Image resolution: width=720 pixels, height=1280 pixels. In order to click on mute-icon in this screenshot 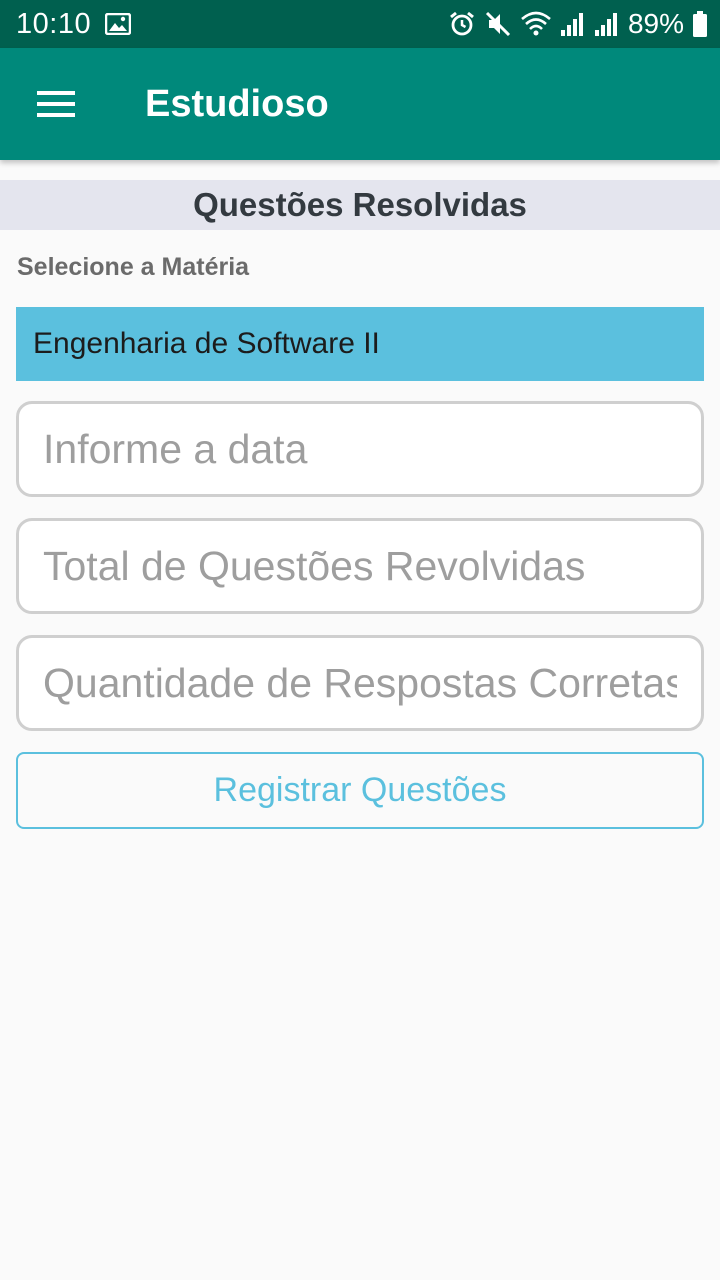, I will do `click(498, 24)`.